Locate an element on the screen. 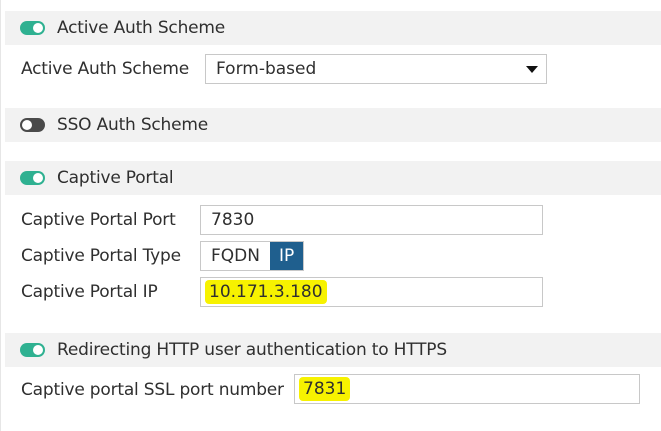  active-auth-select: Form-based is located at coordinates (376, 69).